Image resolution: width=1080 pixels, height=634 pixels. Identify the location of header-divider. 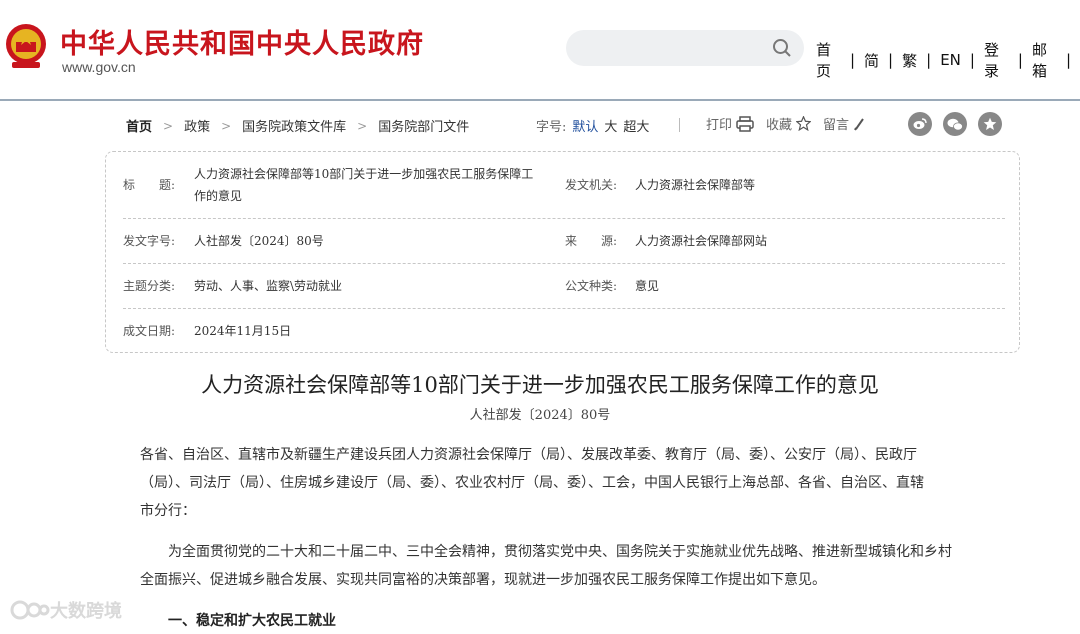
(540, 100).